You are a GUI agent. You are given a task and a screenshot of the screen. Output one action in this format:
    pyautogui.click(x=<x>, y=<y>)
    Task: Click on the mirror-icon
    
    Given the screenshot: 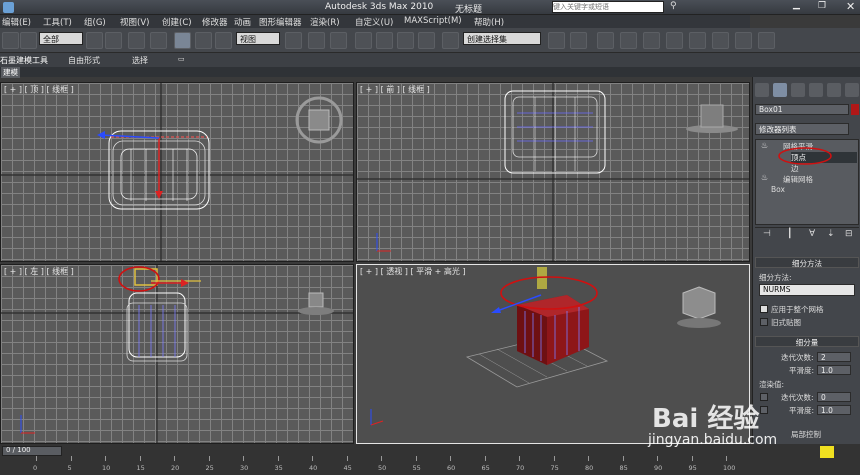 What is the action you would take?
    pyautogui.click(x=556, y=40)
    